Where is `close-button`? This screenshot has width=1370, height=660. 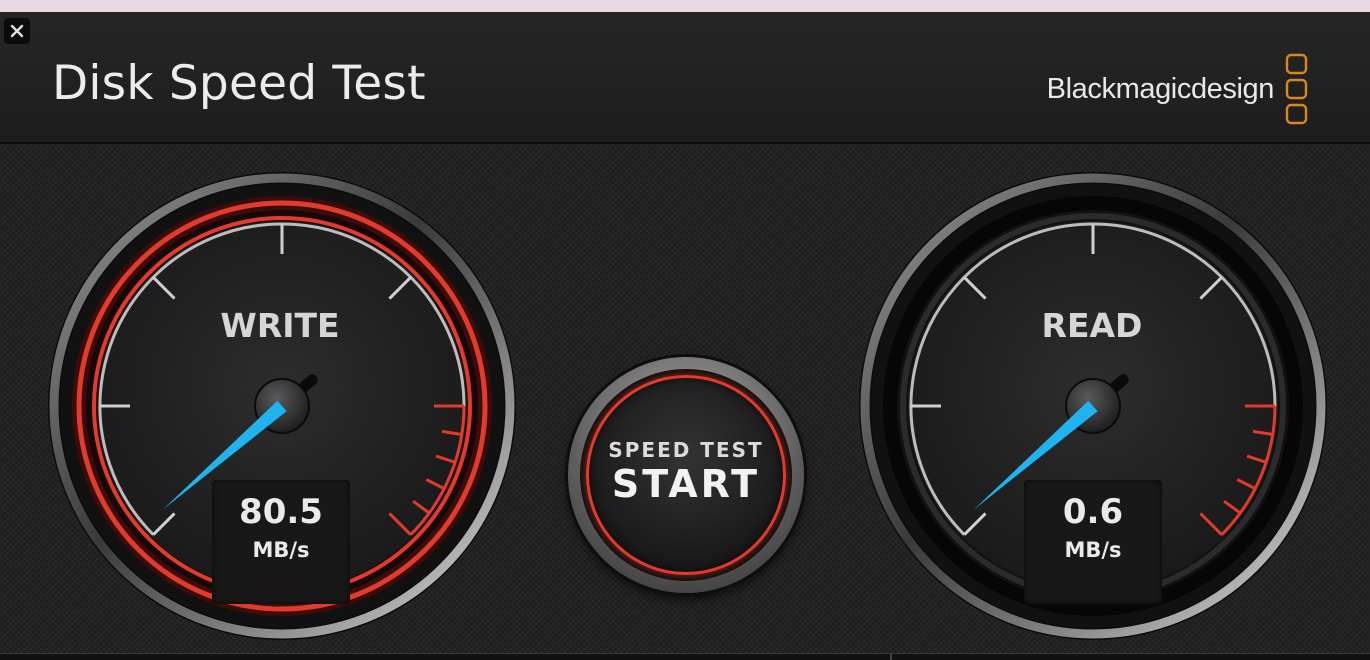
close-button is located at coordinates (17, 31).